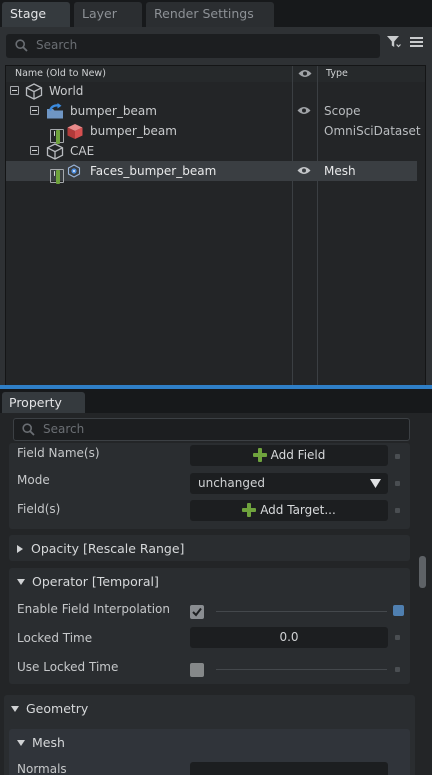  What do you see at coordinates (193, 46) in the screenshot?
I see `stage-search-input: Search` at bounding box center [193, 46].